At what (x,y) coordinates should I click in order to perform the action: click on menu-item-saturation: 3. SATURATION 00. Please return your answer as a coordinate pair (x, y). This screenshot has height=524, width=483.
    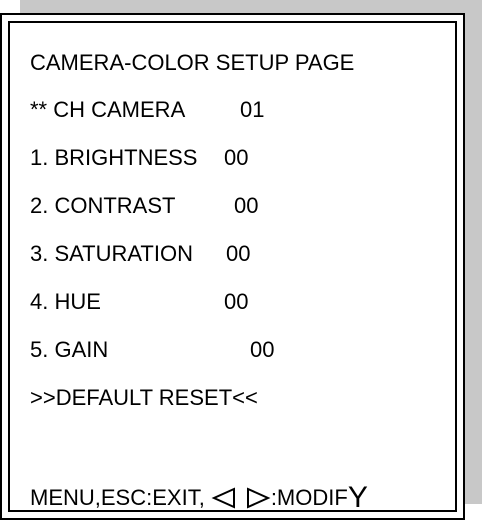
    Looking at the image, I should click on (240, 254).